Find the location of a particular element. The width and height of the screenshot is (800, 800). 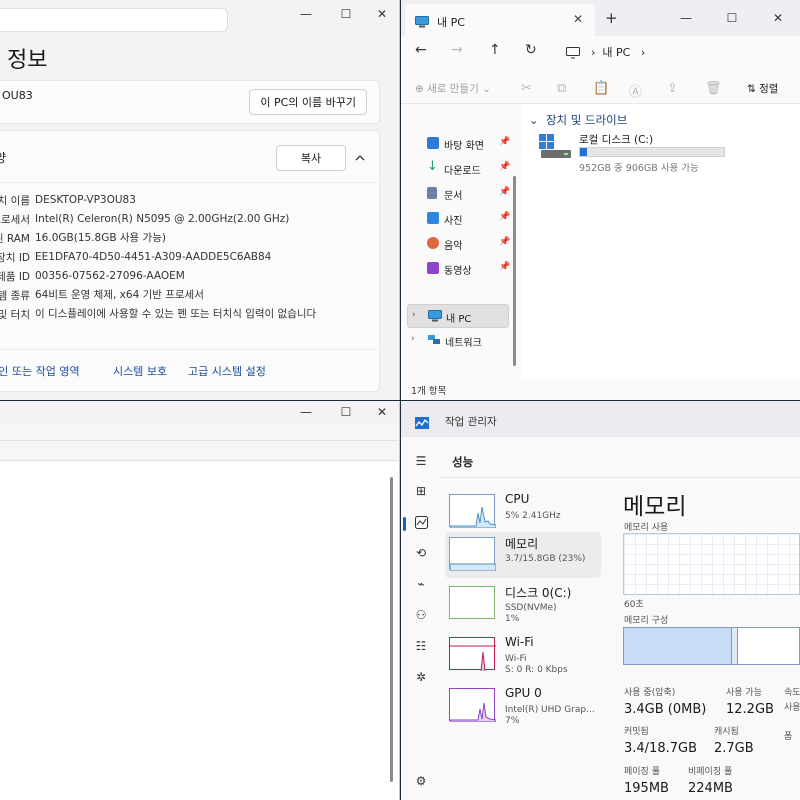

settings-gear-icon: ⚙ is located at coordinates (421, 781).